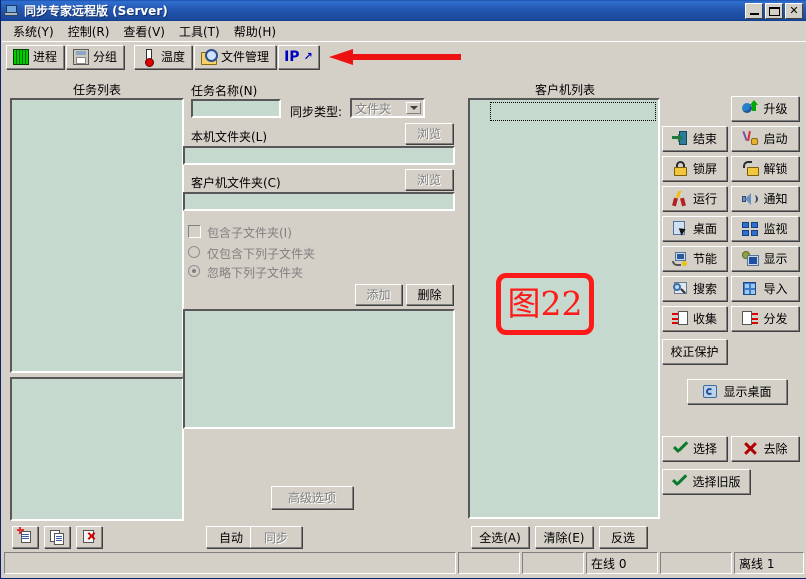 The width and height of the screenshot is (806, 579). I want to click on thermometer-icon, so click(149, 57).